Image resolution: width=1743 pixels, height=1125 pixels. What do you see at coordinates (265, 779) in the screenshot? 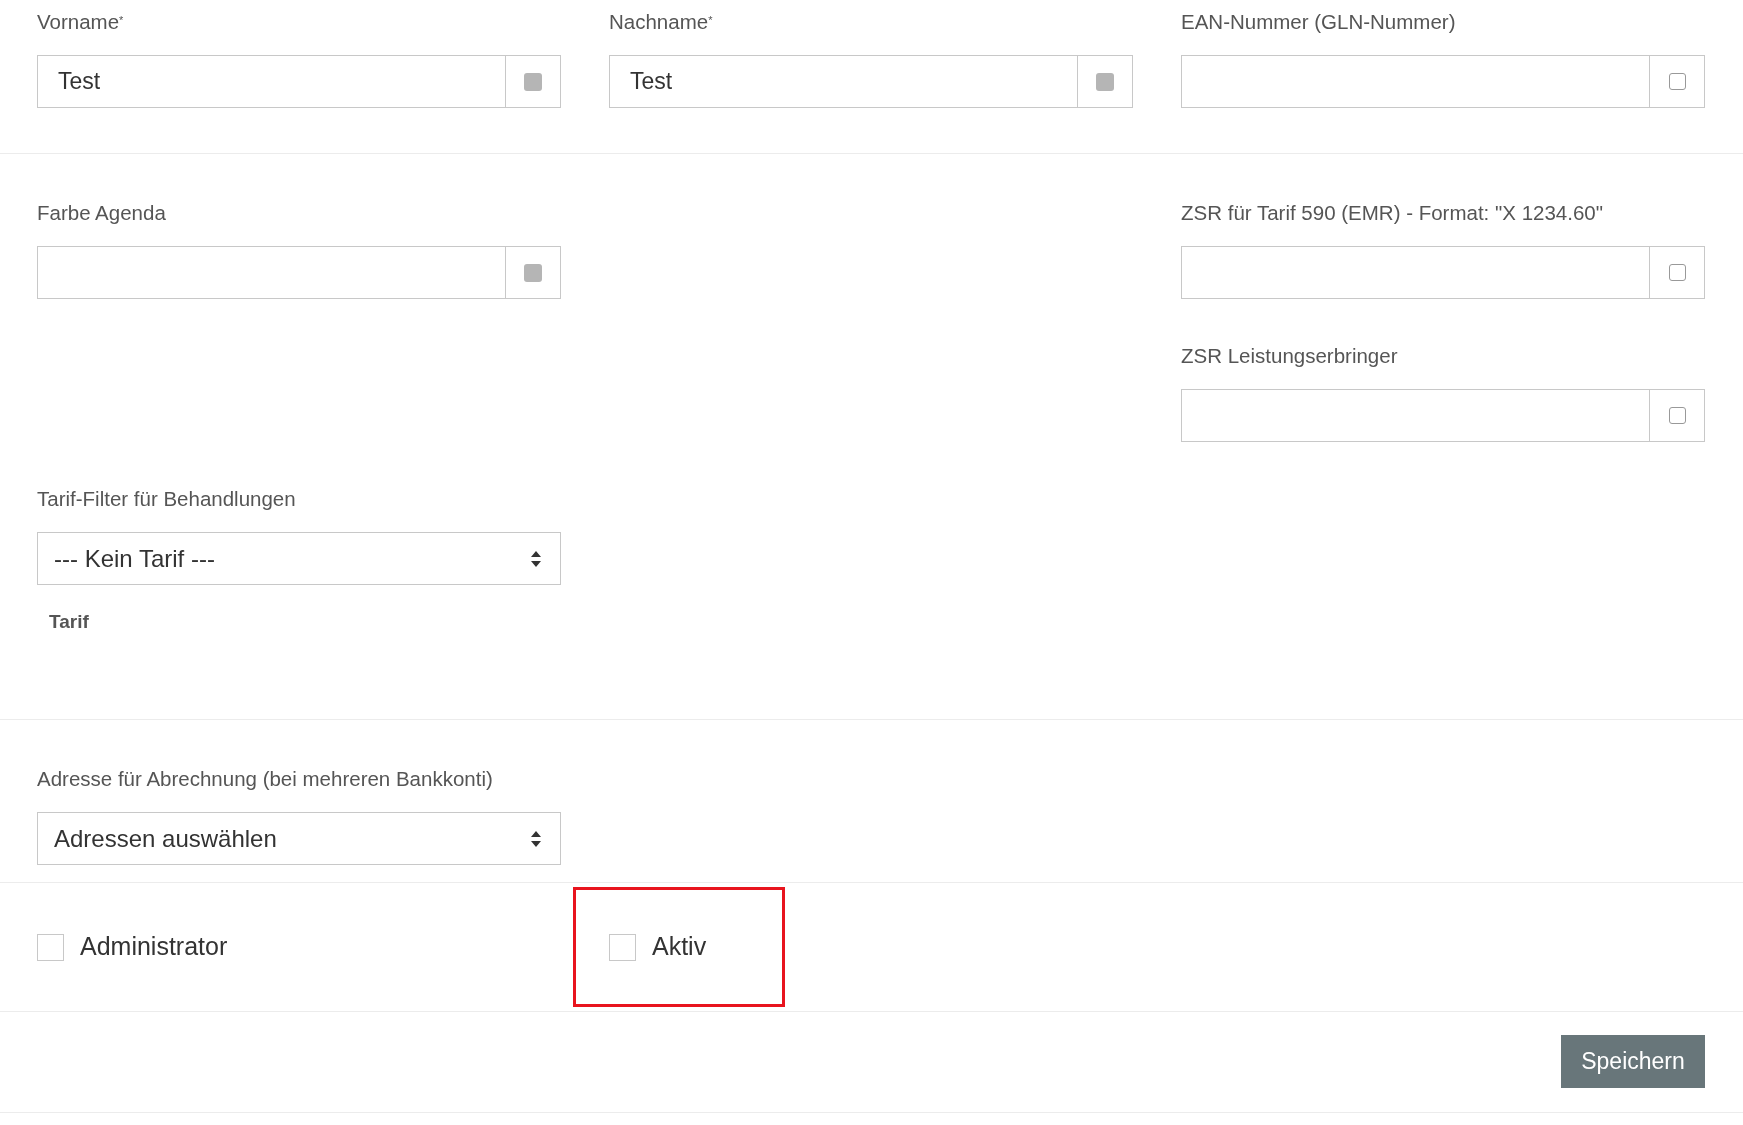
I see `field-label: Adresse für Abrechnung (bei mehreren Bankkonti)` at bounding box center [265, 779].